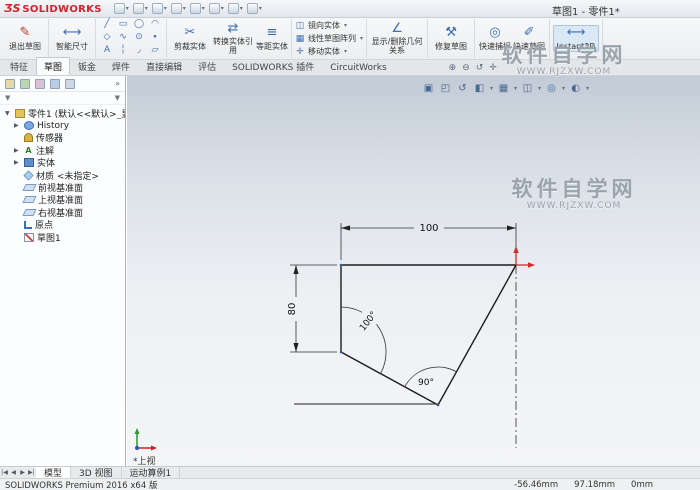 This screenshot has width=700, height=490. Describe the element at coordinates (96, 473) in the screenshot. I see `tab-3d-views: 3D 视图` at that location.